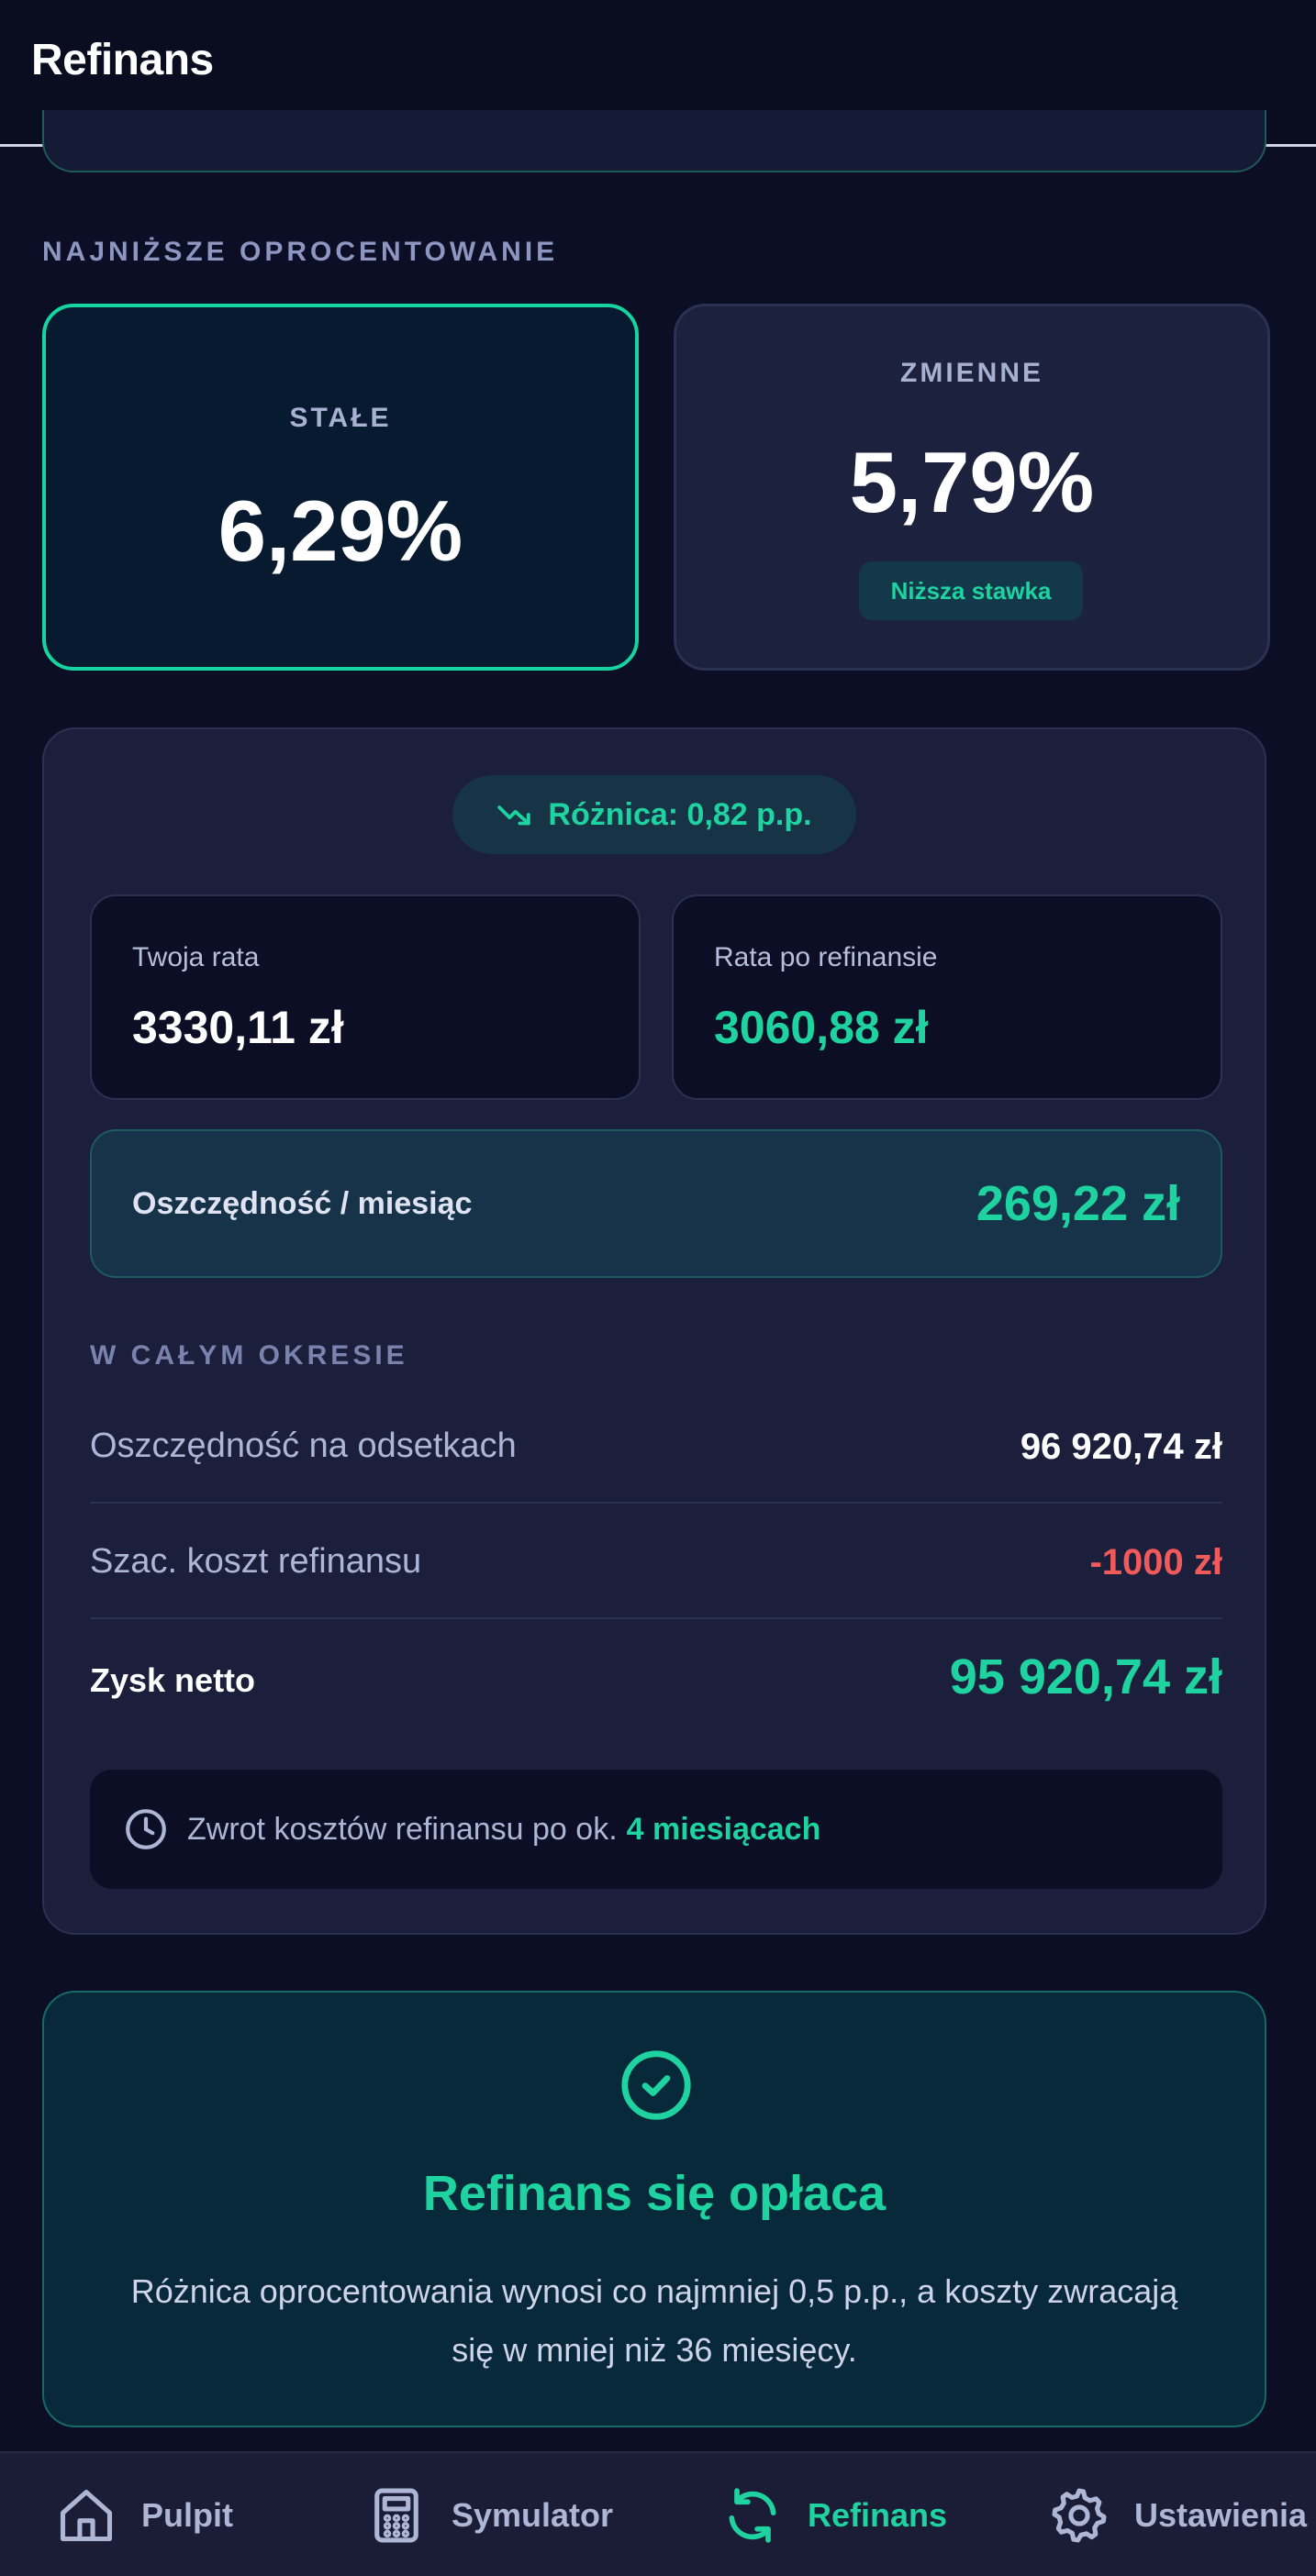  What do you see at coordinates (1085, 1676) in the screenshot?
I see `net-profit-value: 95 920,74 zł` at bounding box center [1085, 1676].